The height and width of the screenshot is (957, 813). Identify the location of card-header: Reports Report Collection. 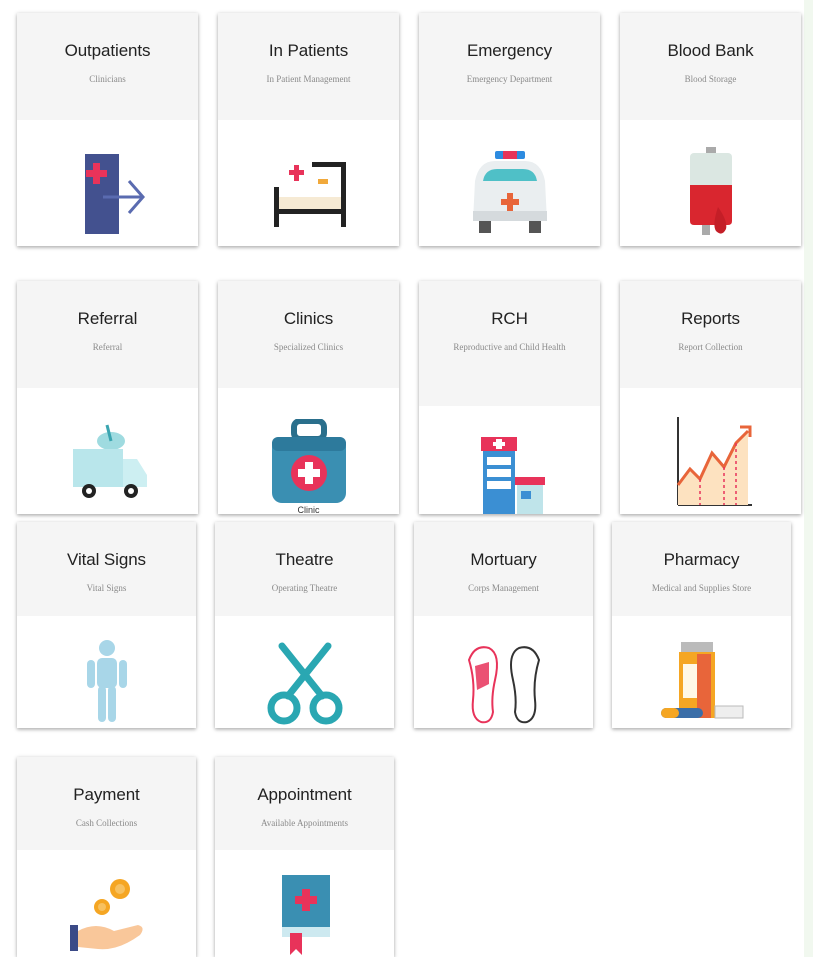
(710, 334).